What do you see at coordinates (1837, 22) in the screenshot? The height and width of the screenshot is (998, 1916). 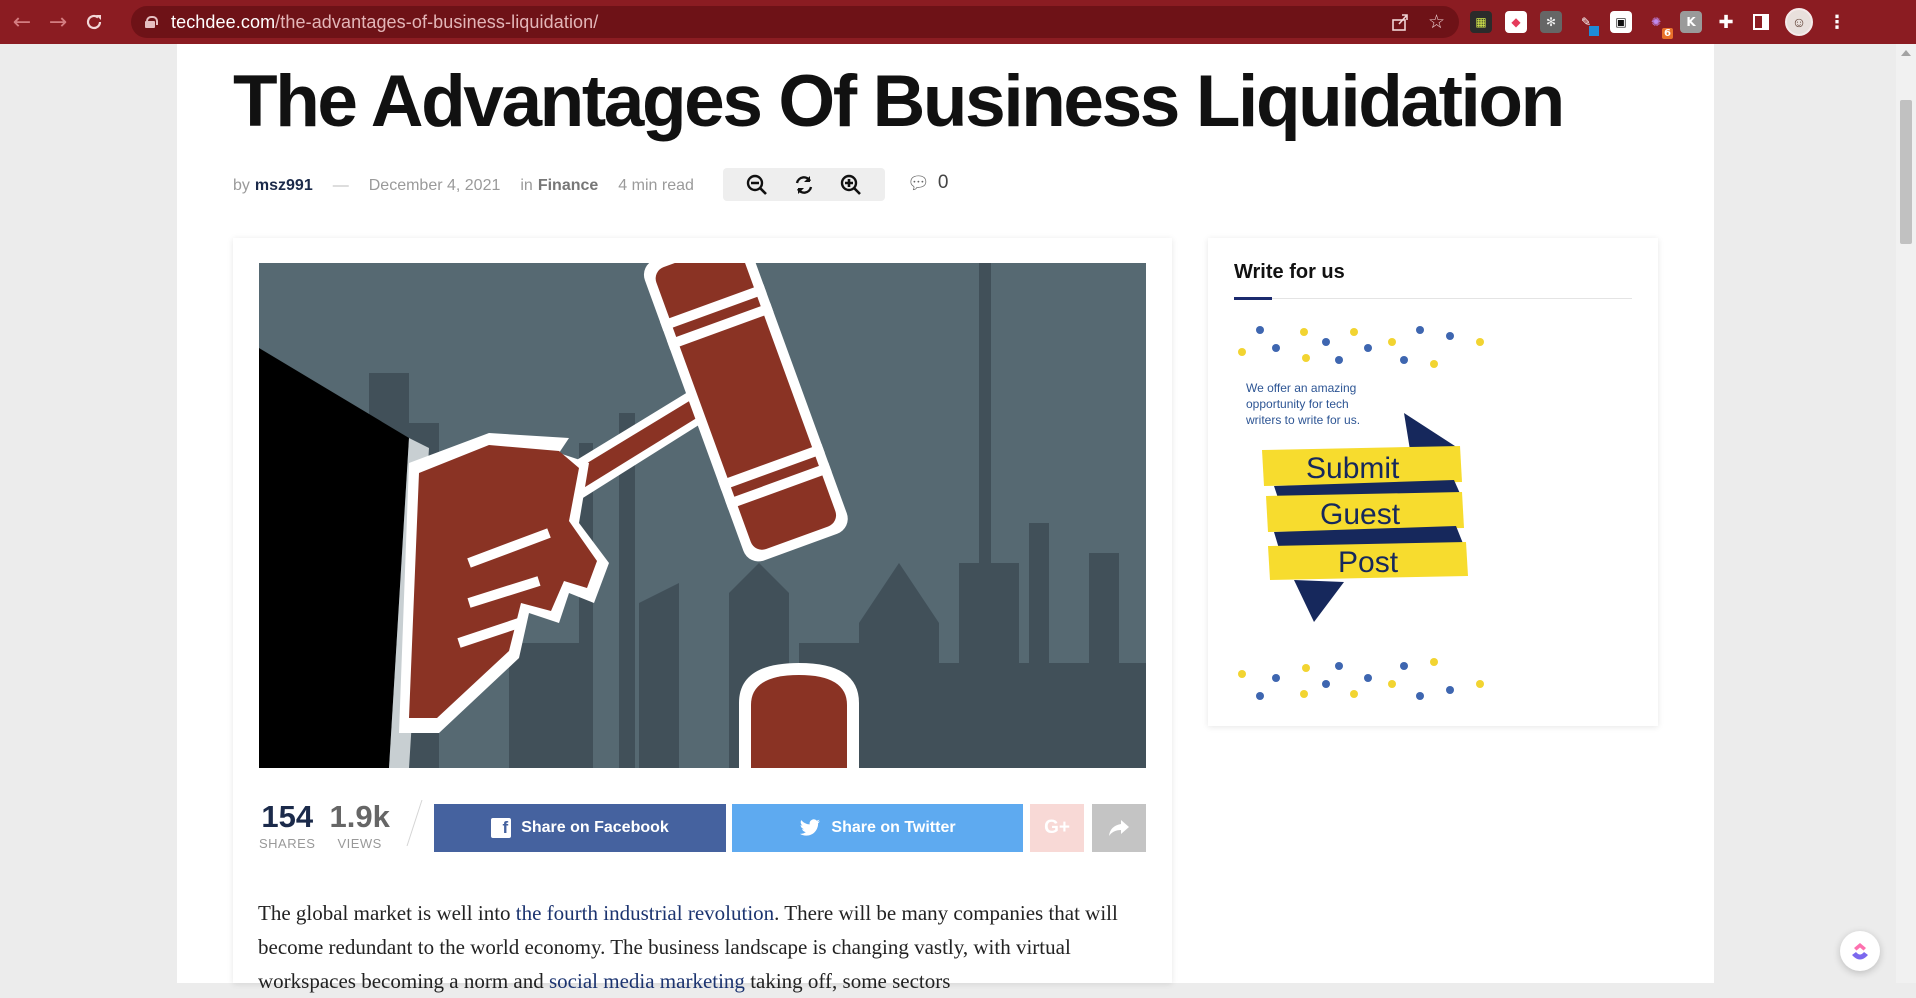 I see `menu-icon: ⋮` at bounding box center [1837, 22].